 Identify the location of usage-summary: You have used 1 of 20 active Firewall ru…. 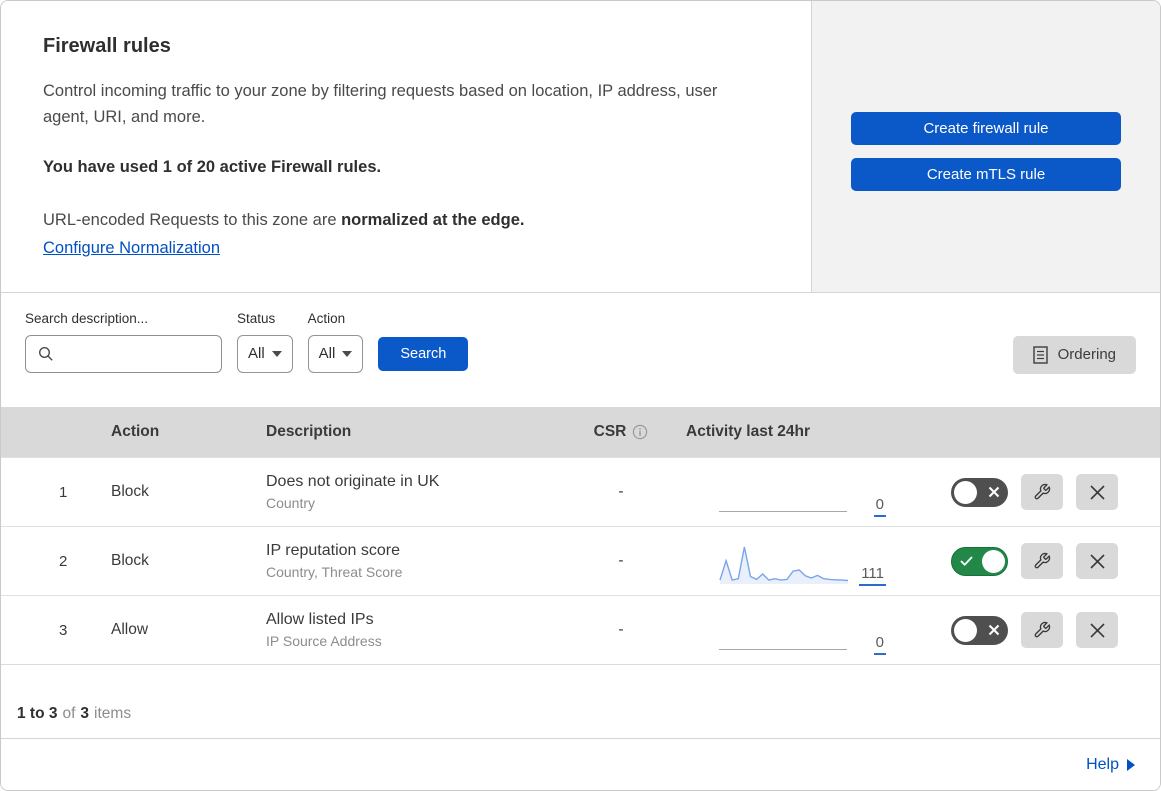
(212, 167).